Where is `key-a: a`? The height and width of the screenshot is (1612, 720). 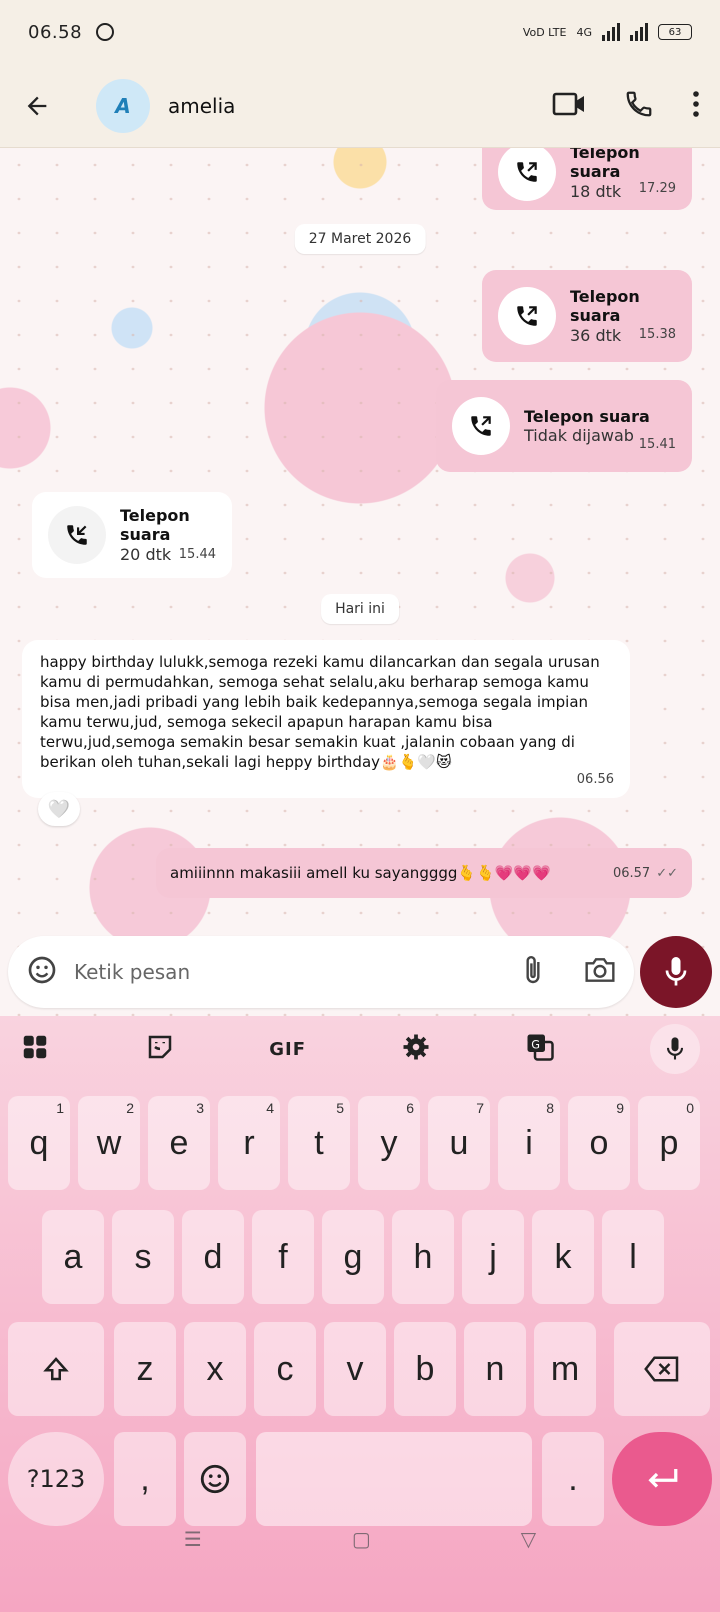 key-a: a is located at coordinates (73, 1257).